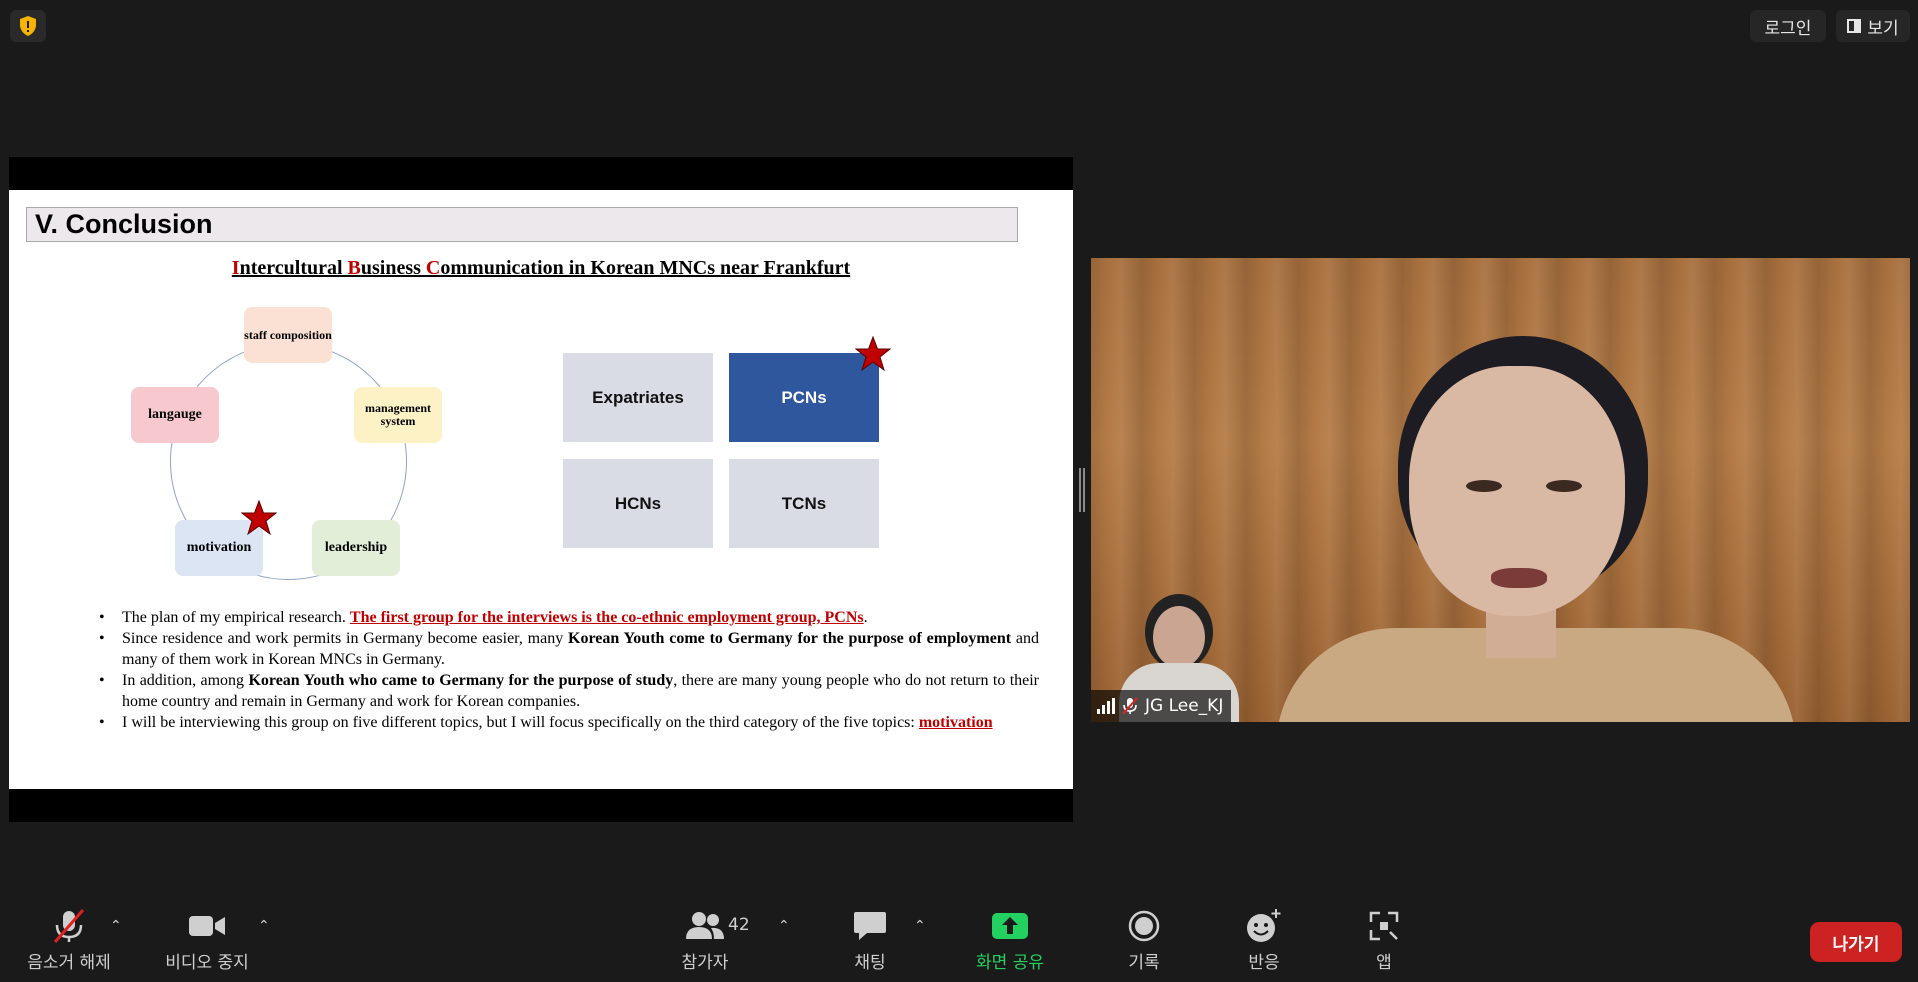  Describe the element at coordinates (235, 268) in the screenshot. I see `subtitle-letter-i: I` at that location.